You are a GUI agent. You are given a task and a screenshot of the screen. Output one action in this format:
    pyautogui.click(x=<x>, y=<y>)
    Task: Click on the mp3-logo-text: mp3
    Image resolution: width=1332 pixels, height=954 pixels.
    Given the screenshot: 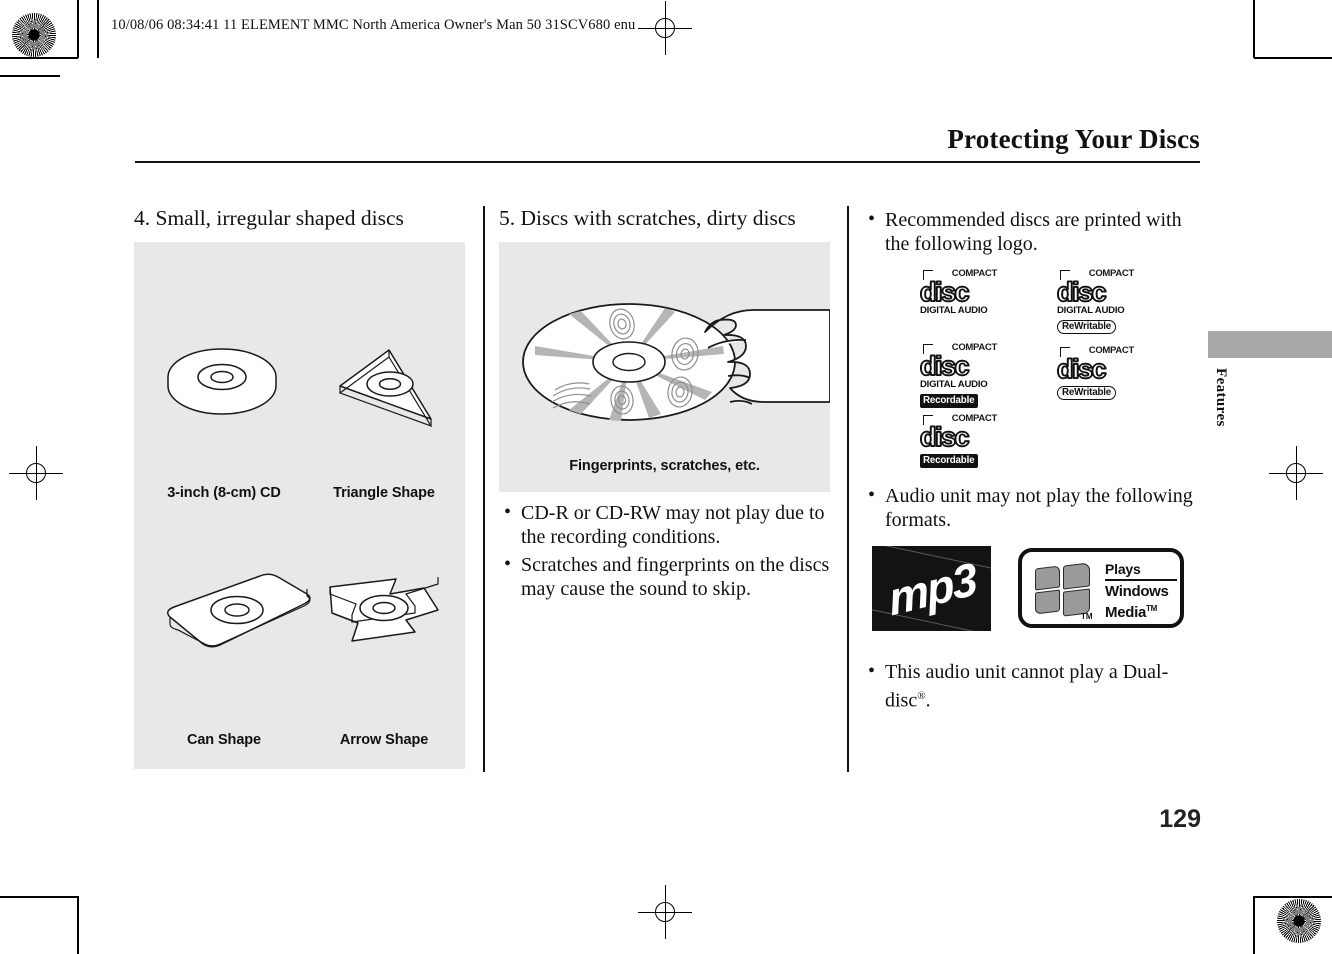 What is the action you would take?
    pyautogui.click(x=931, y=588)
    